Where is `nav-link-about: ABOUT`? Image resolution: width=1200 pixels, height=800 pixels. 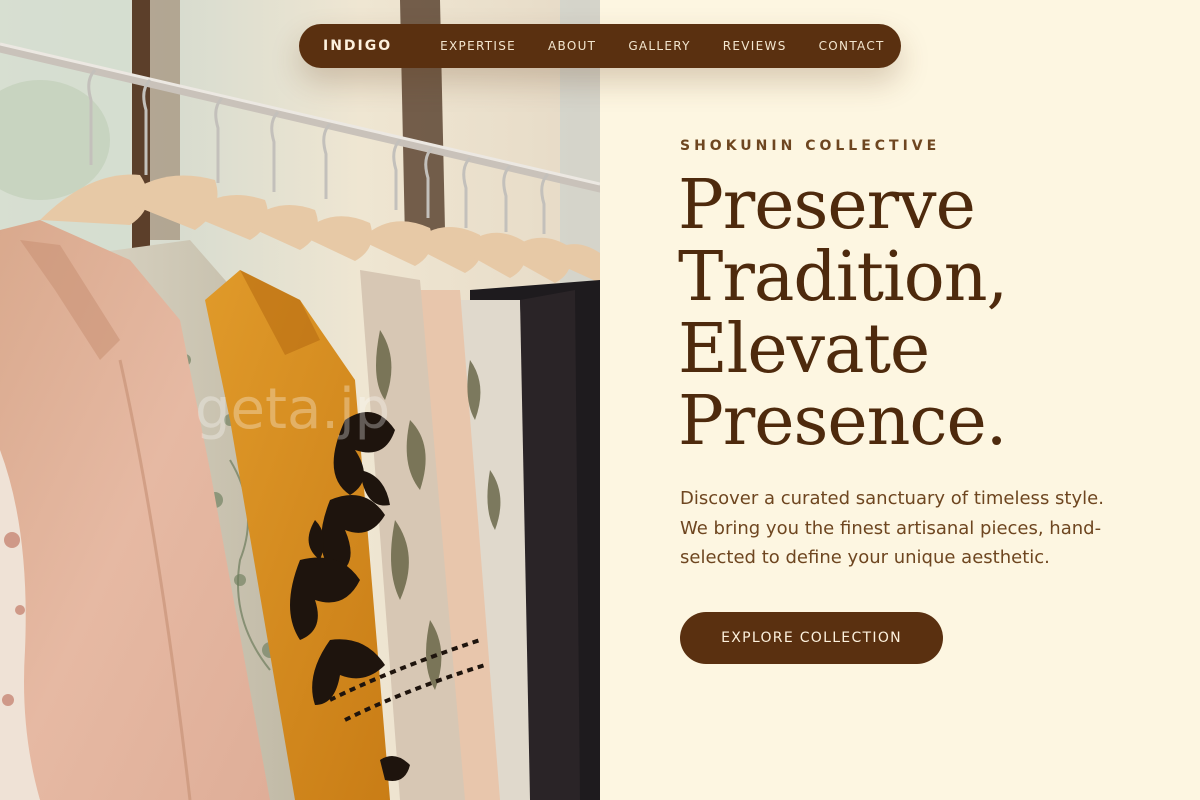 nav-link-about: ABOUT is located at coordinates (572, 46).